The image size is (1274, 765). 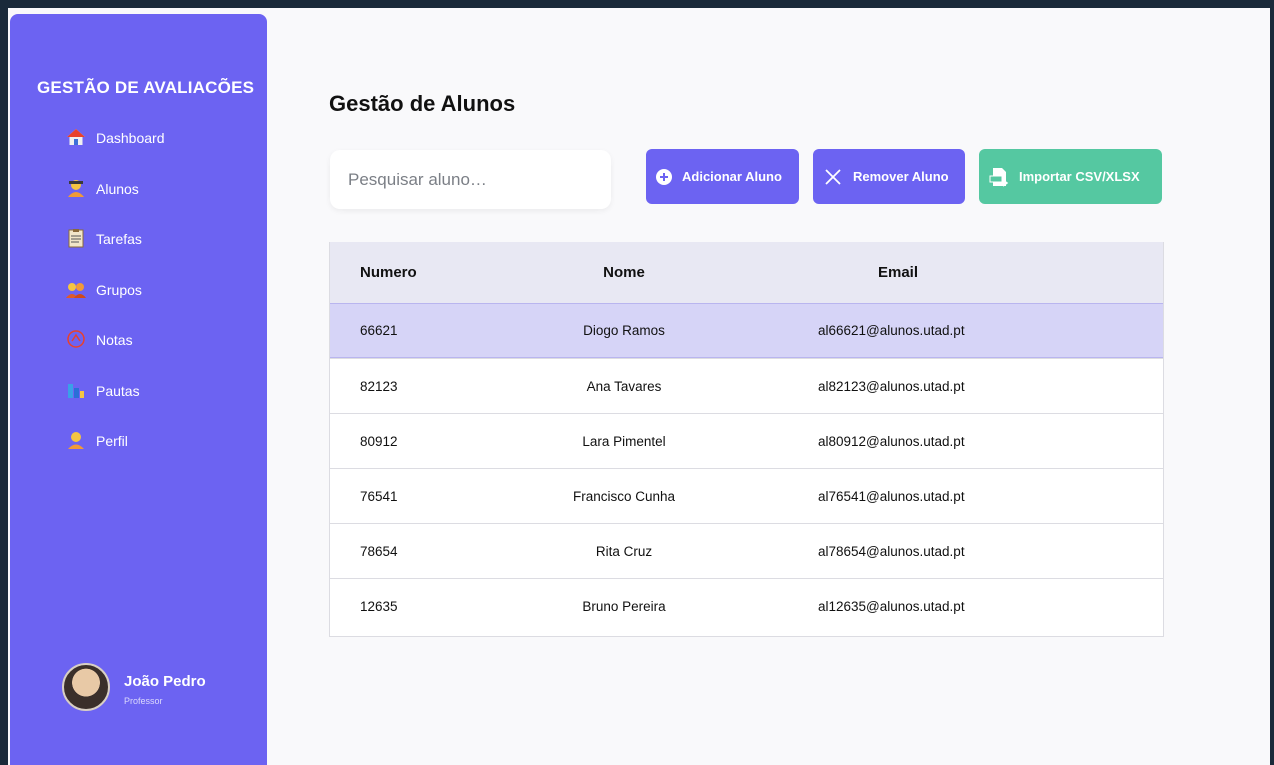 I want to click on student-icon, so click(x=76, y=188).